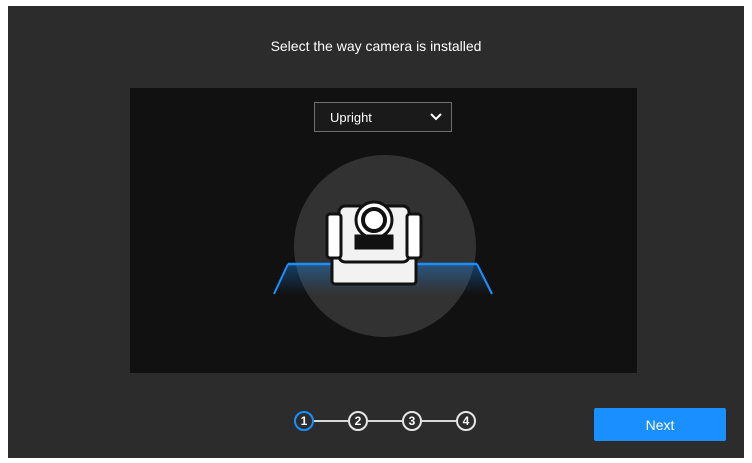 The image size is (752, 463). I want to click on next-button: Next, so click(660, 424).